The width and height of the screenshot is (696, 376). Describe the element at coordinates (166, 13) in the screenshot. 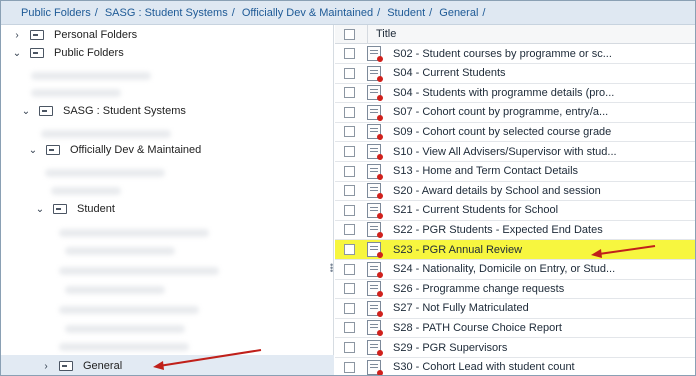

I see `breadcrumb-item-sasg: SASG : Student Systems` at that location.